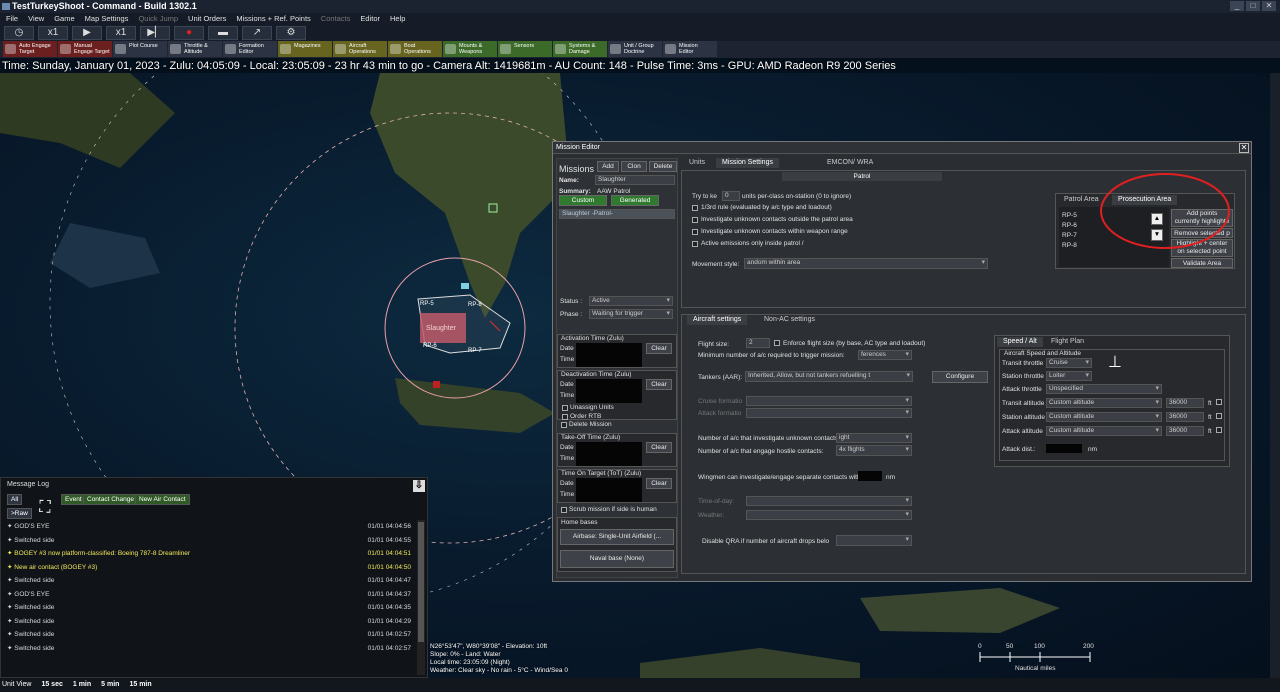  What do you see at coordinates (209, 635) in the screenshot?
I see `log-entry: ✦ Switched side 01/01 04:02:57` at bounding box center [209, 635].